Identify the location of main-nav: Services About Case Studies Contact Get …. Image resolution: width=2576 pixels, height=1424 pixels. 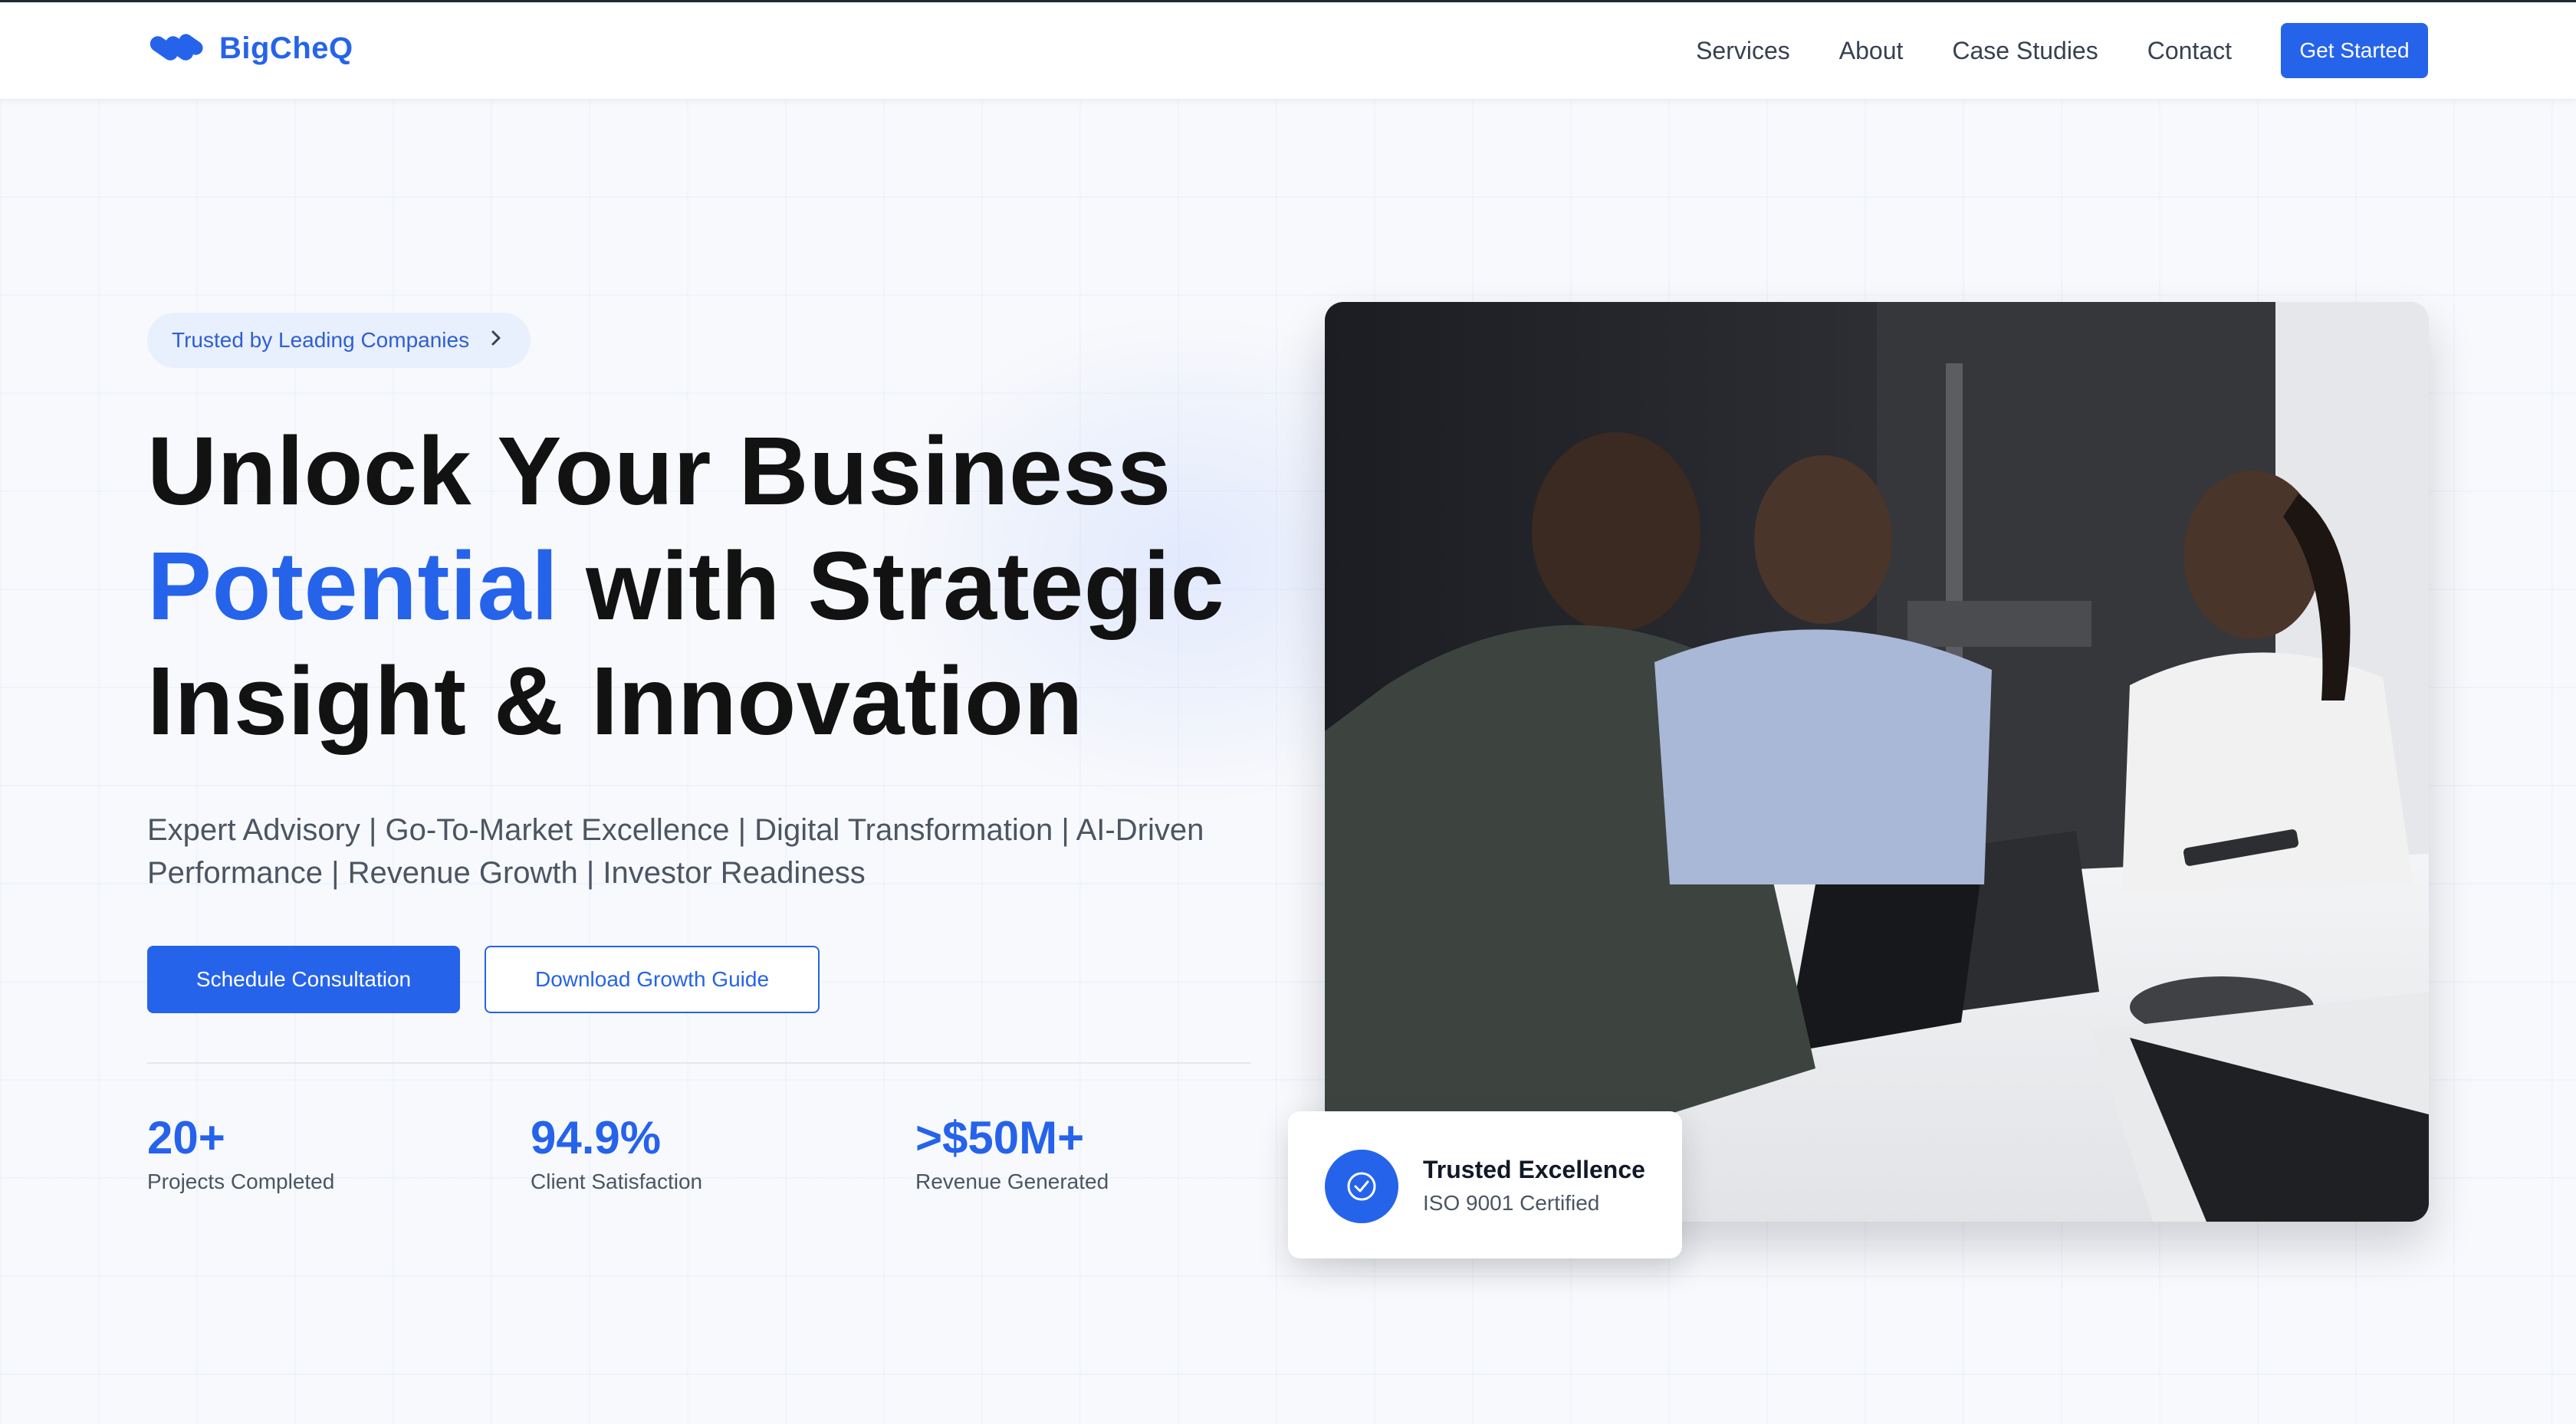
(2062, 50).